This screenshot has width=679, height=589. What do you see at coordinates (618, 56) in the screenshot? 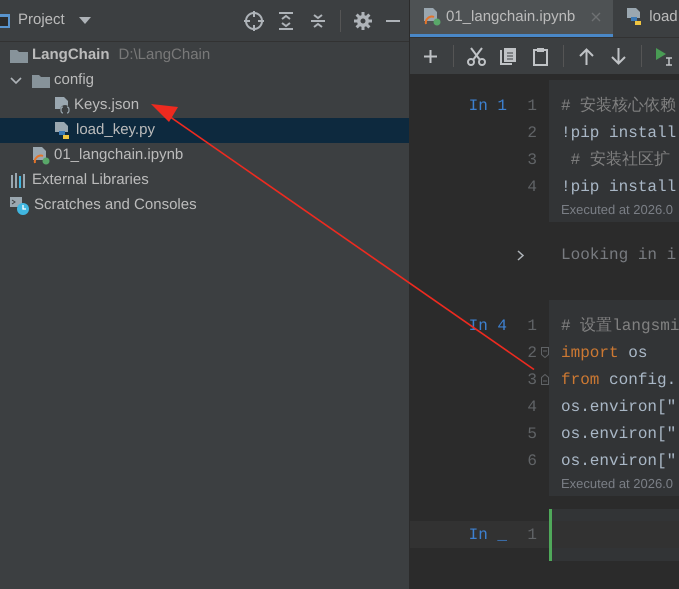
I see `arrow-down-icon` at bounding box center [618, 56].